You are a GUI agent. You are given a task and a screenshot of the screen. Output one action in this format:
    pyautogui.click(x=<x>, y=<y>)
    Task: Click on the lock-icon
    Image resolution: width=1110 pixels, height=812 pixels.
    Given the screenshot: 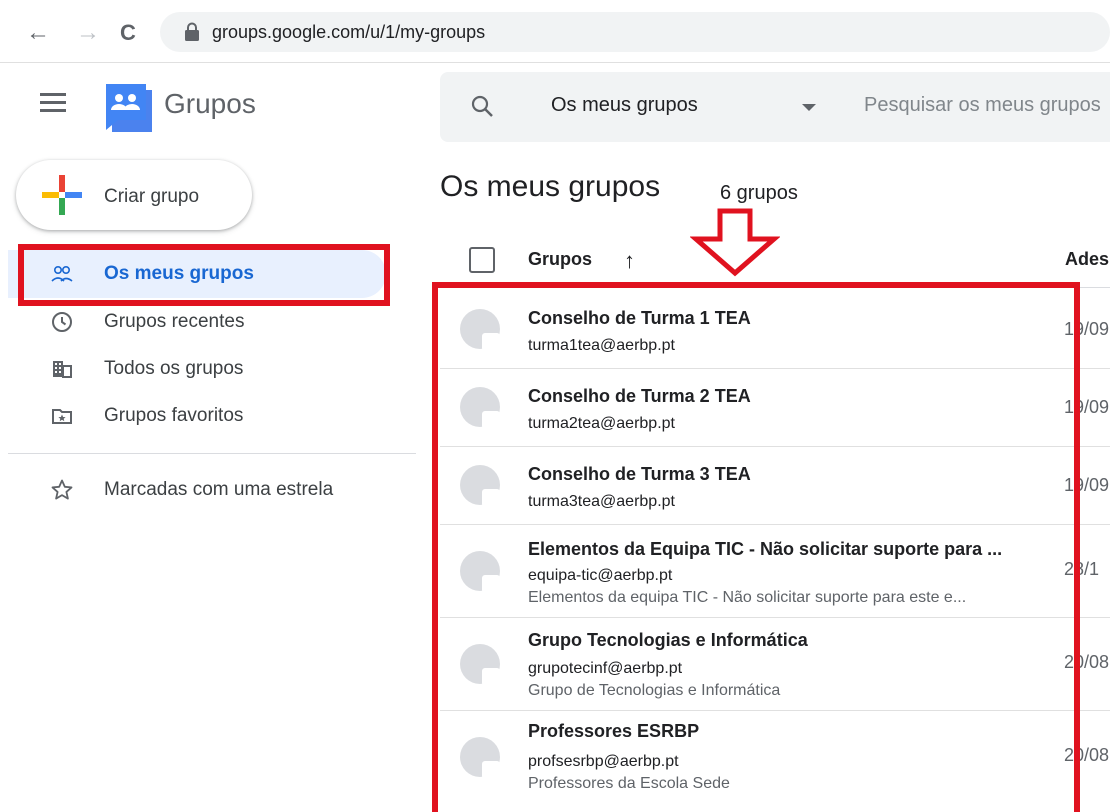 What is the action you would take?
    pyautogui.click(x=192, y=31)
    